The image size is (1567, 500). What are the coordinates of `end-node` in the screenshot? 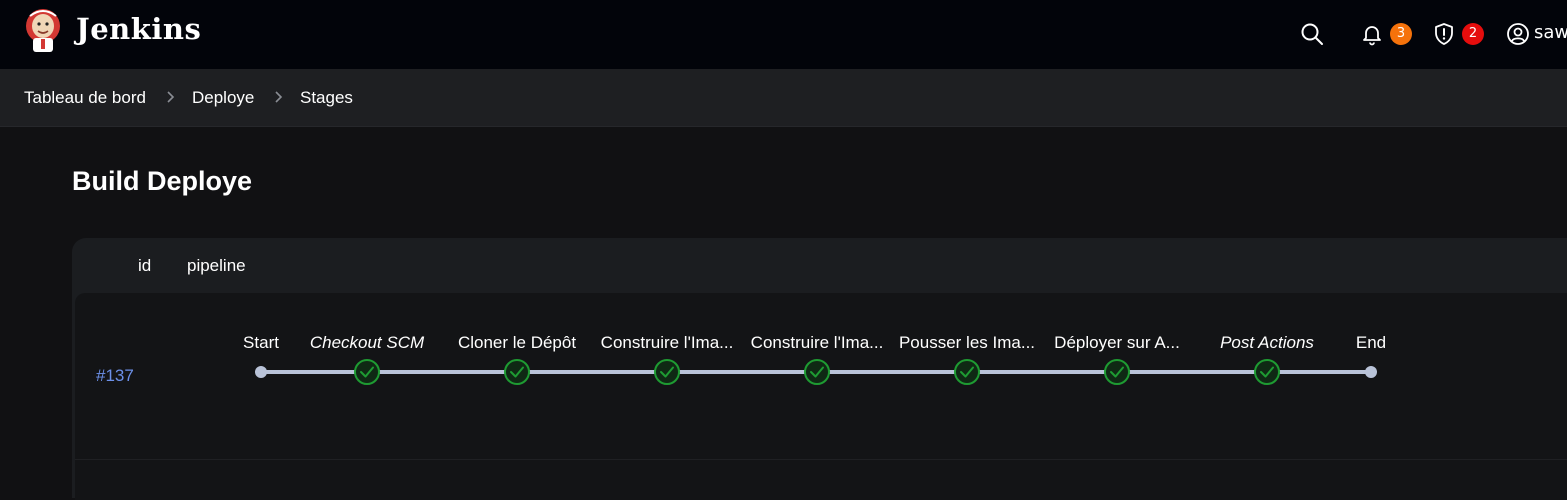 It's located at (1371, 372).